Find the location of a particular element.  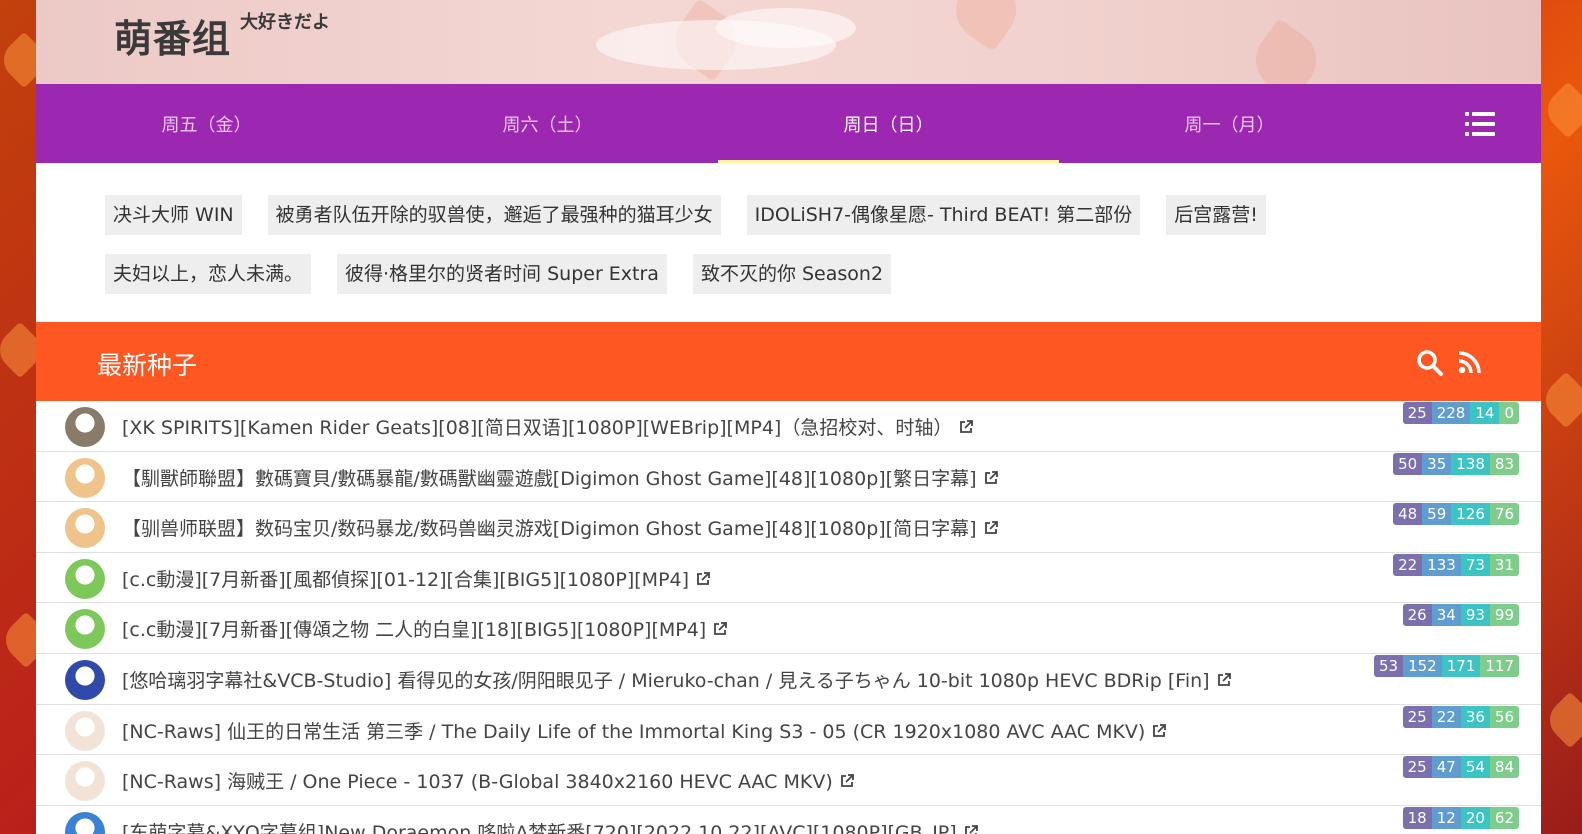

torrent-stats: 22 133 73 31 is located at coordinates (1456, 564).